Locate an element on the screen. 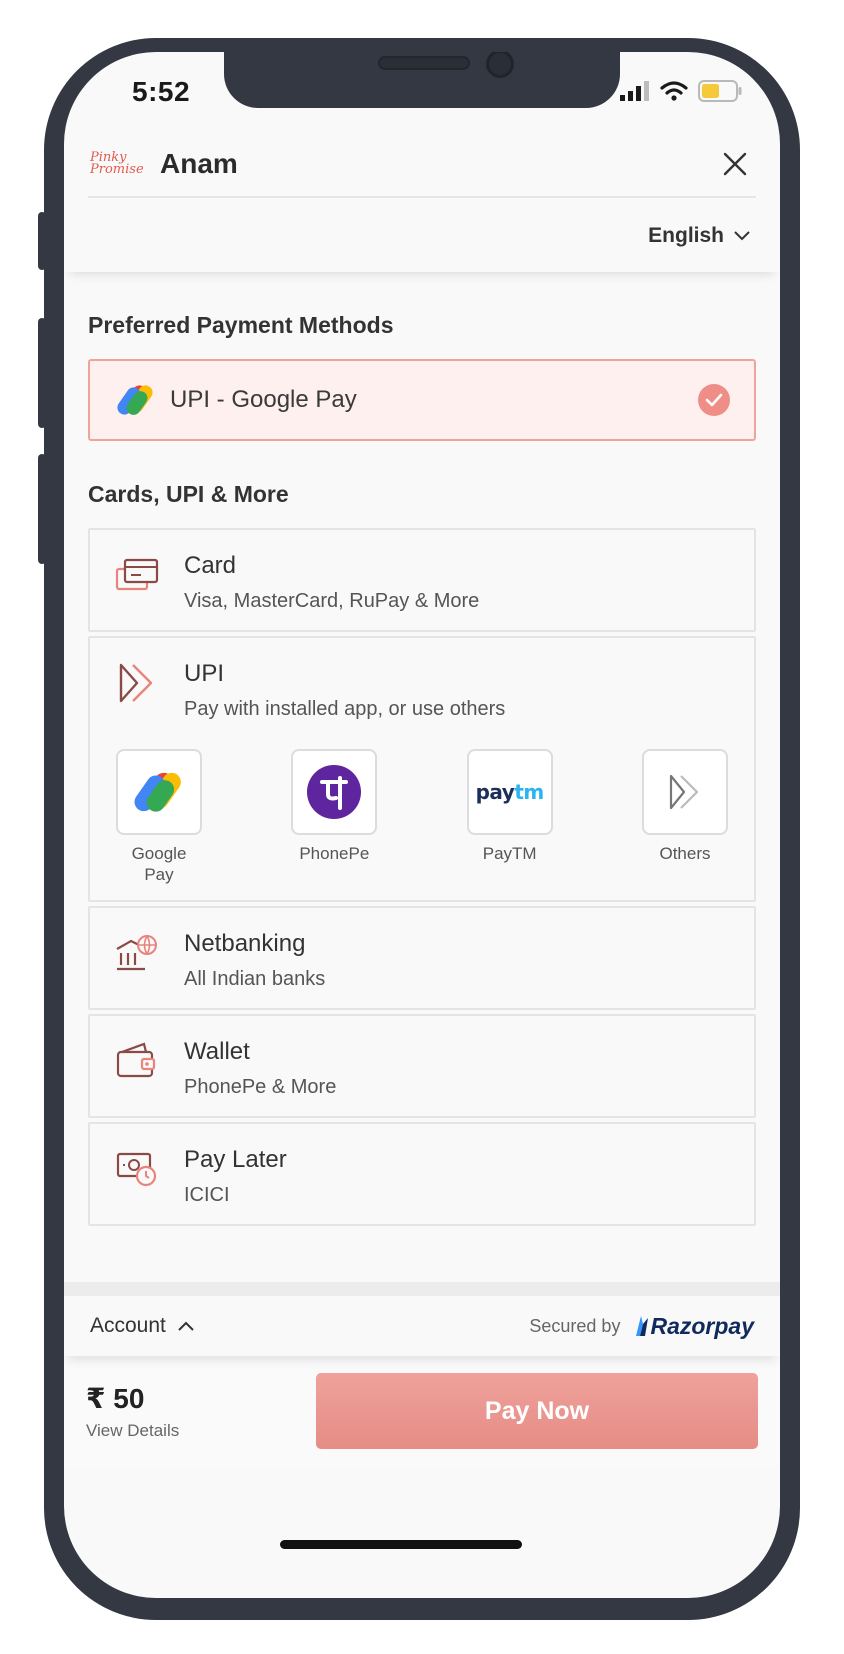 This screenshot has height=1654, width=844. notch is located at coordinates (422, 80).